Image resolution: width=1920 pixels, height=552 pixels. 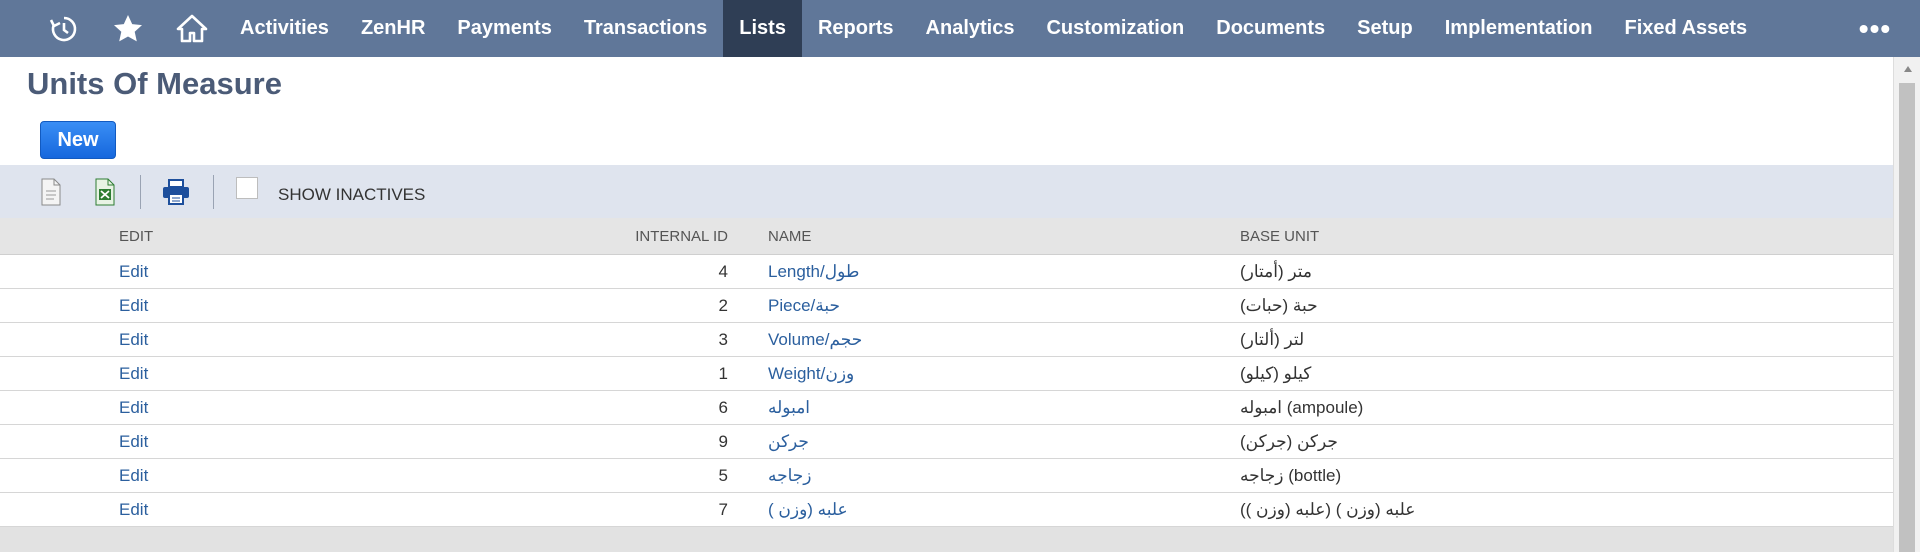 What do you see at coordinates (723, 407) in the screenshot?
I see `internal-id-cell: 6` at bounding box center [723, 407].